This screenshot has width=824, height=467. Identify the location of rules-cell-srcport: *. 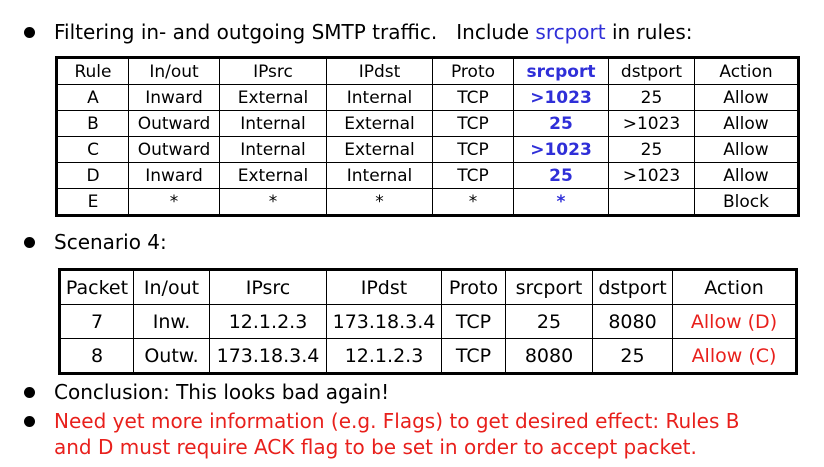
(561, 202).